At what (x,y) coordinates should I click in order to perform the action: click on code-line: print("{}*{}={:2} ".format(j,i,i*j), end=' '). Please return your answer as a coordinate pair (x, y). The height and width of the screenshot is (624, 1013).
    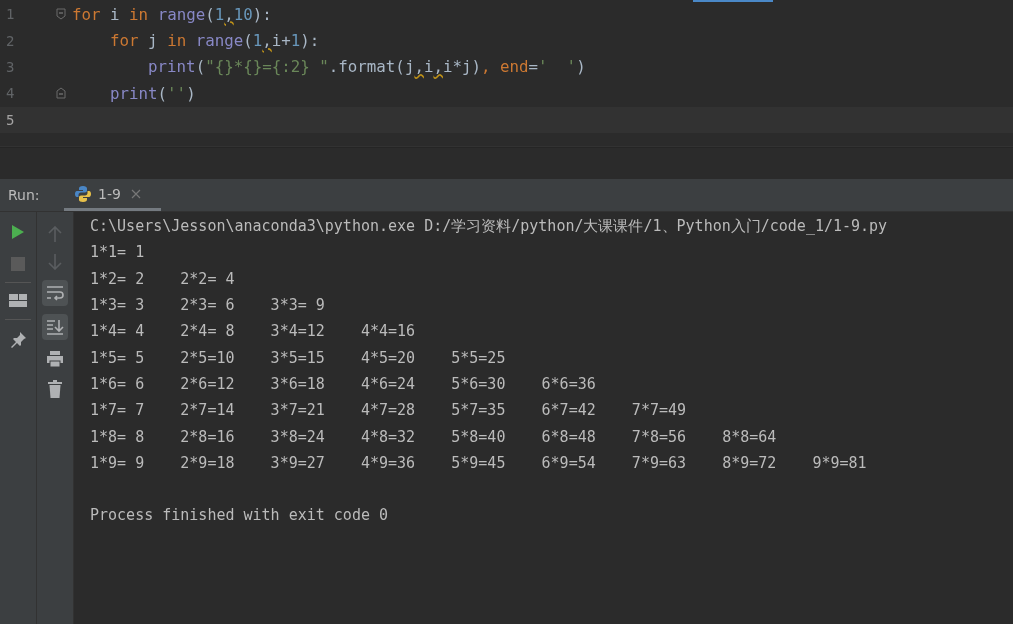
    Looking at the image, I should click on (366, 67).